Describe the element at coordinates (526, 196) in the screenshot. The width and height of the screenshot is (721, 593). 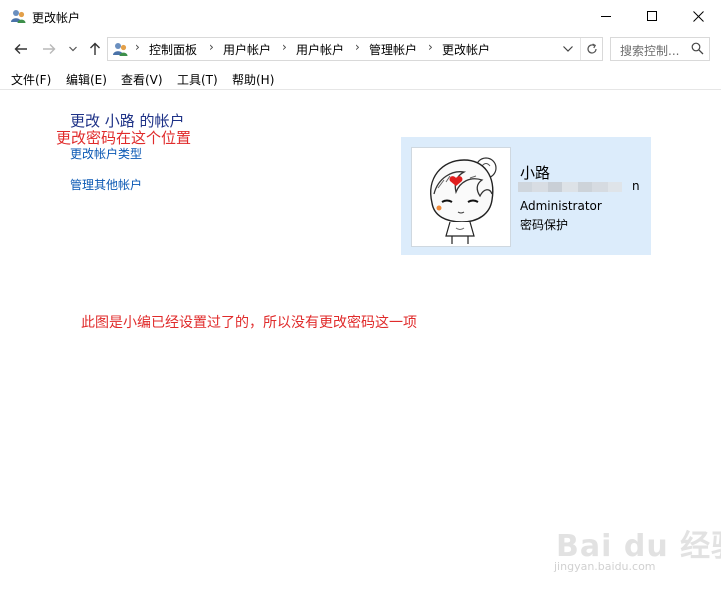
I see `account-card: 小路 n Administrator 密码保护` at that location.